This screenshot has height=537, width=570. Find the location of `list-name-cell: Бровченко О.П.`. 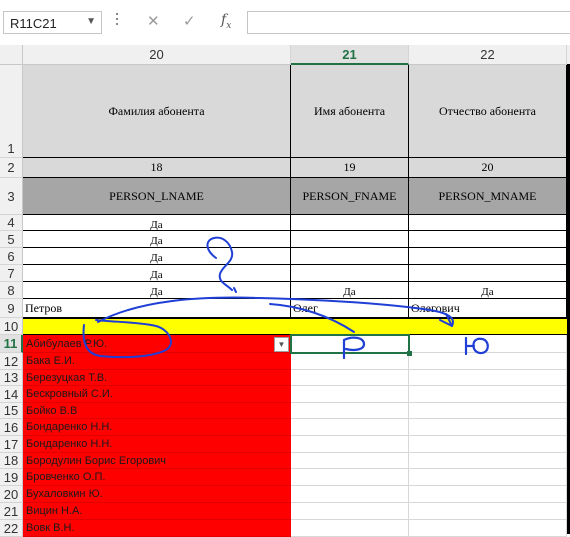

list-name-cell: Бровченко О.П. is located at coordinates (157, 477).